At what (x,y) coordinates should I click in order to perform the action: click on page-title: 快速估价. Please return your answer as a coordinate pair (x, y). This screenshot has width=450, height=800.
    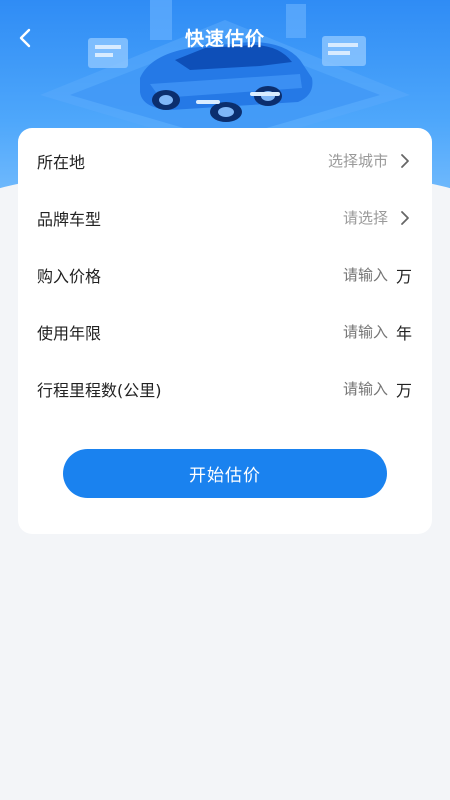
    Looking at the image, I should click on (224, 39).